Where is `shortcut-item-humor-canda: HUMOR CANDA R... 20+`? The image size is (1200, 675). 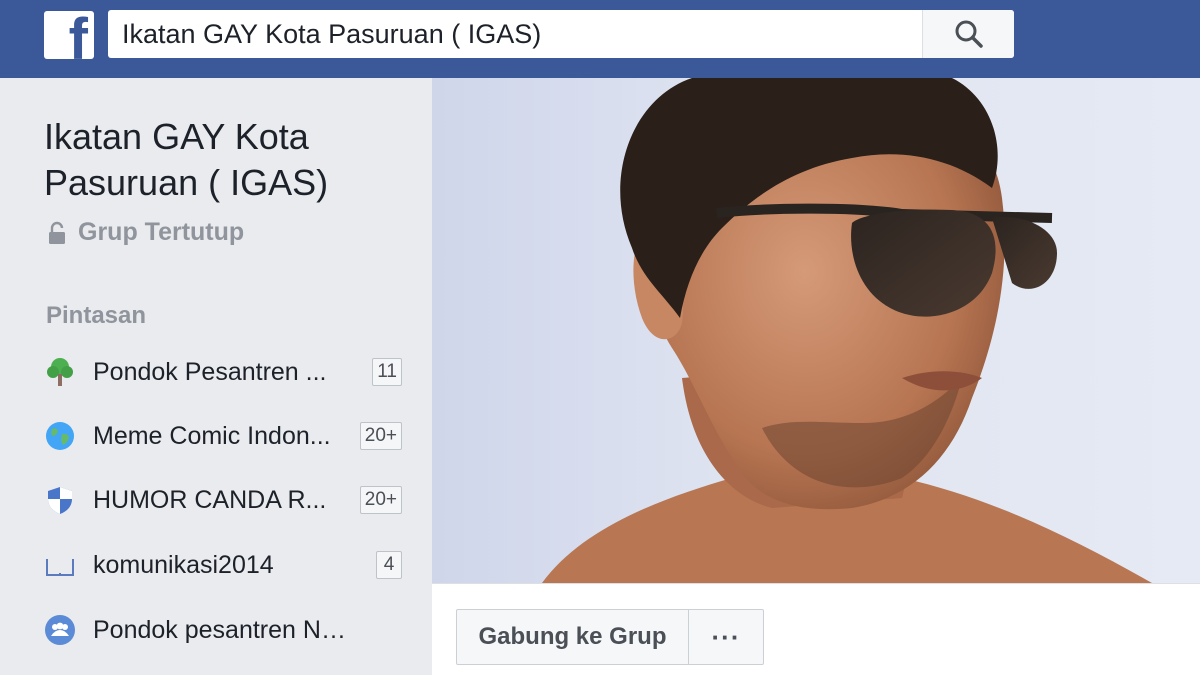 shortcut-item-humor-canda: HUMOR CANDA R... 20+ is located at coordinates (223, 500).